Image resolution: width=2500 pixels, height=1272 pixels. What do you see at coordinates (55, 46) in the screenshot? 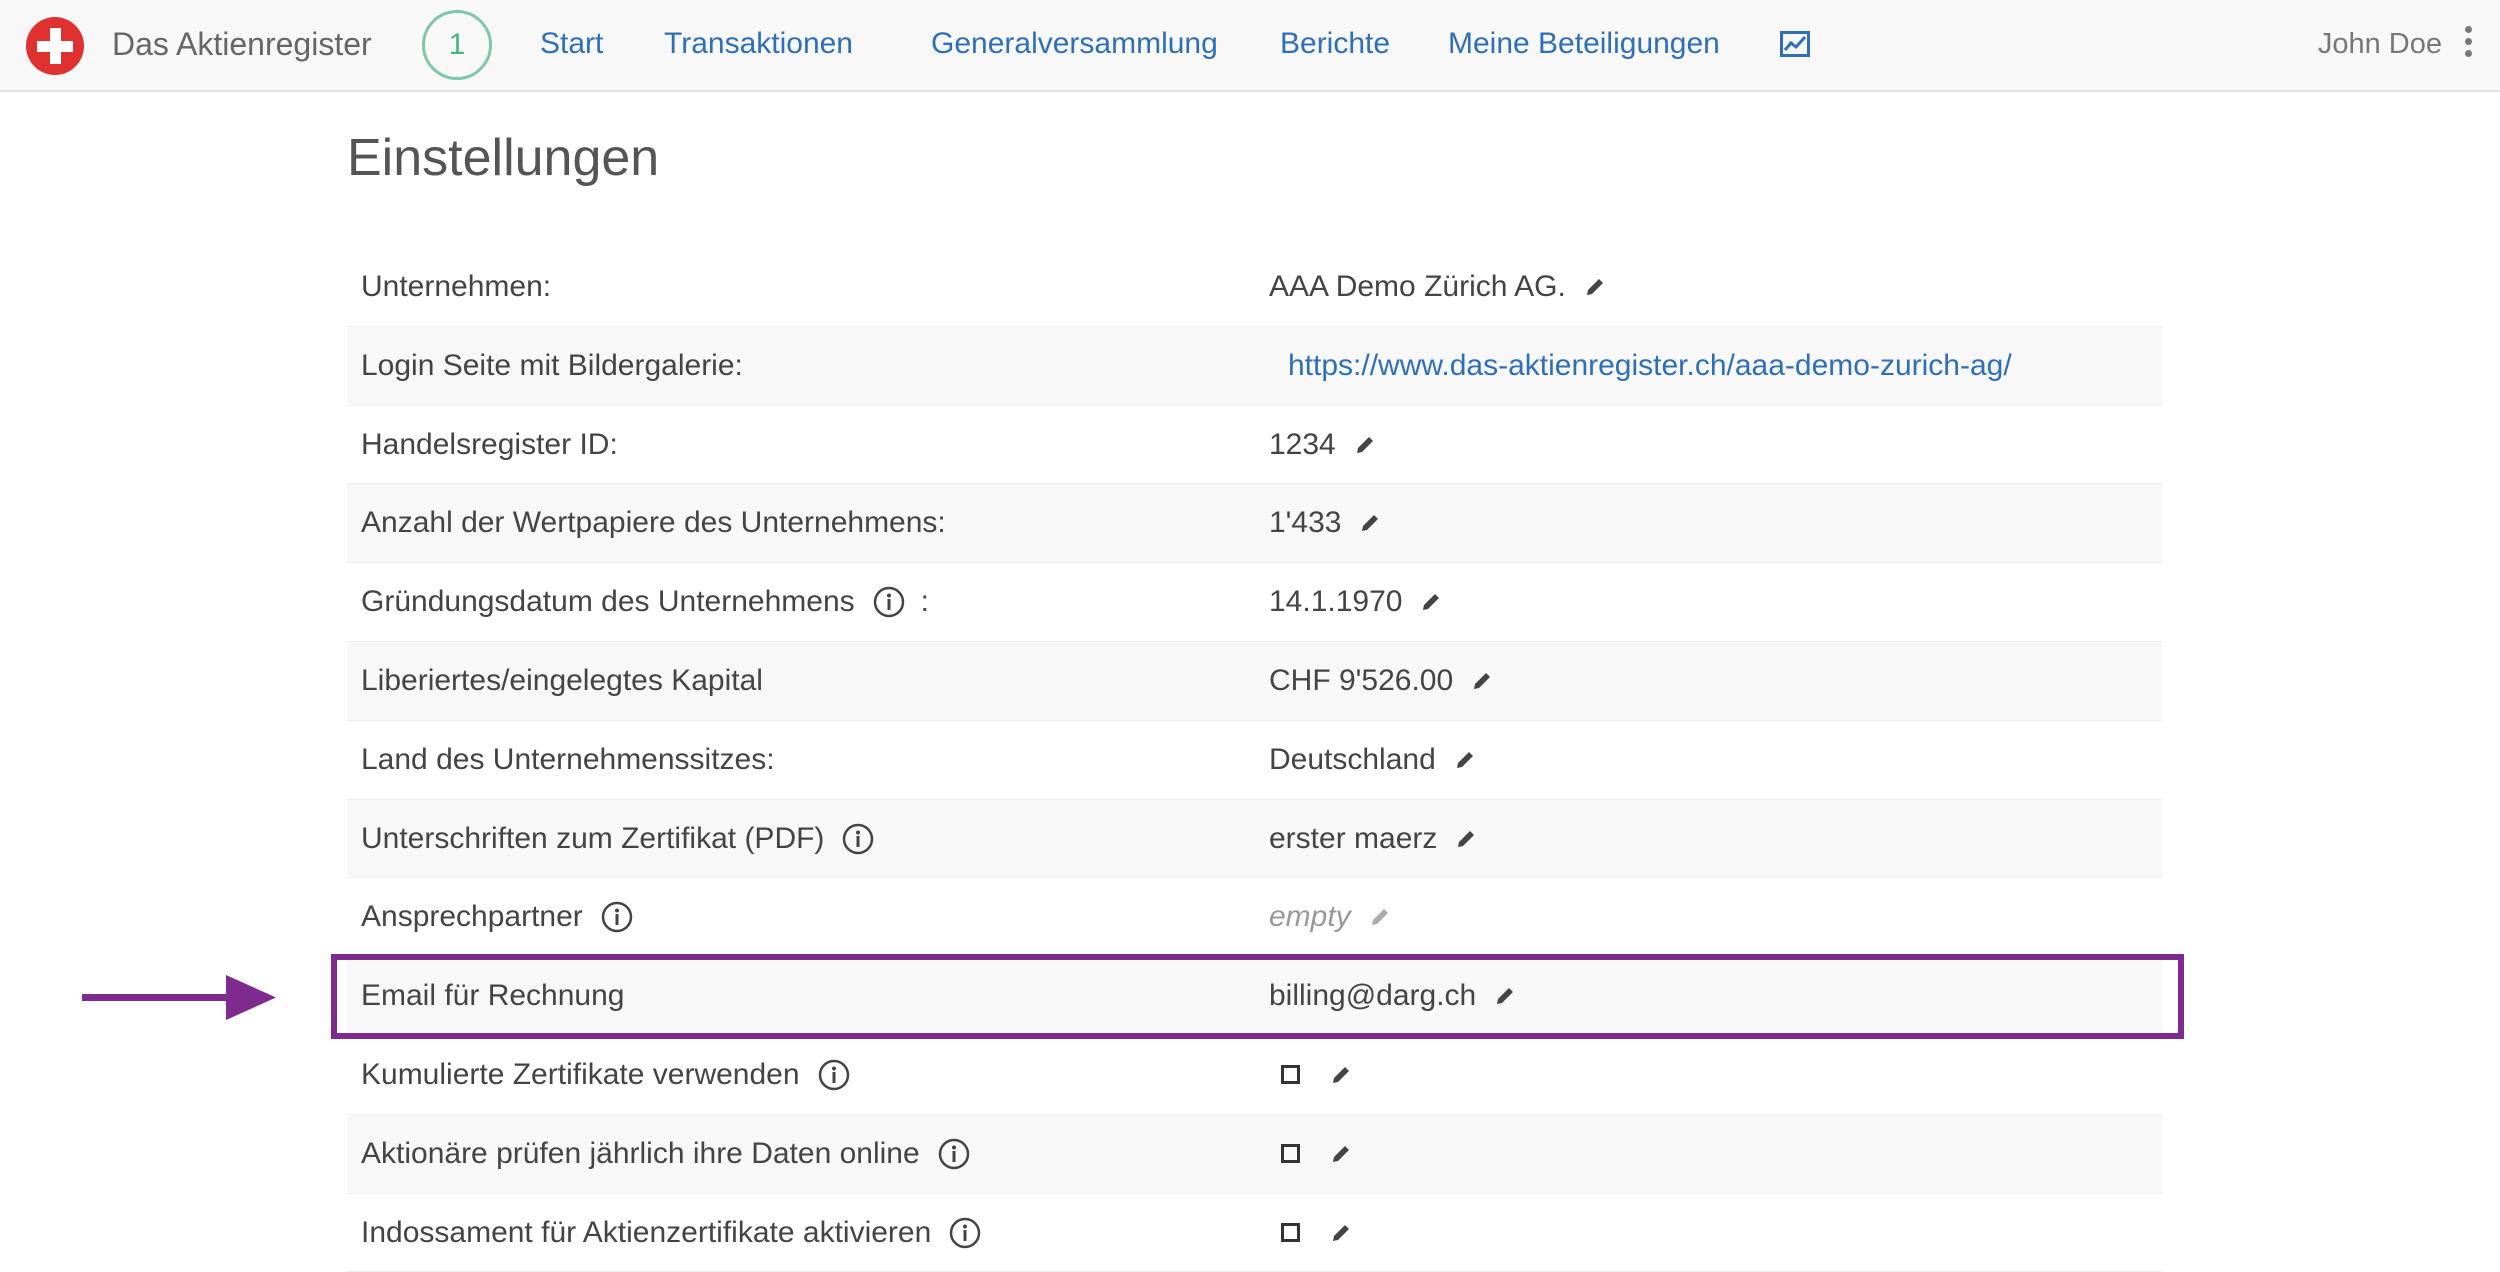
I see `swiss-cross-logo` at bounding box center [55, 46].